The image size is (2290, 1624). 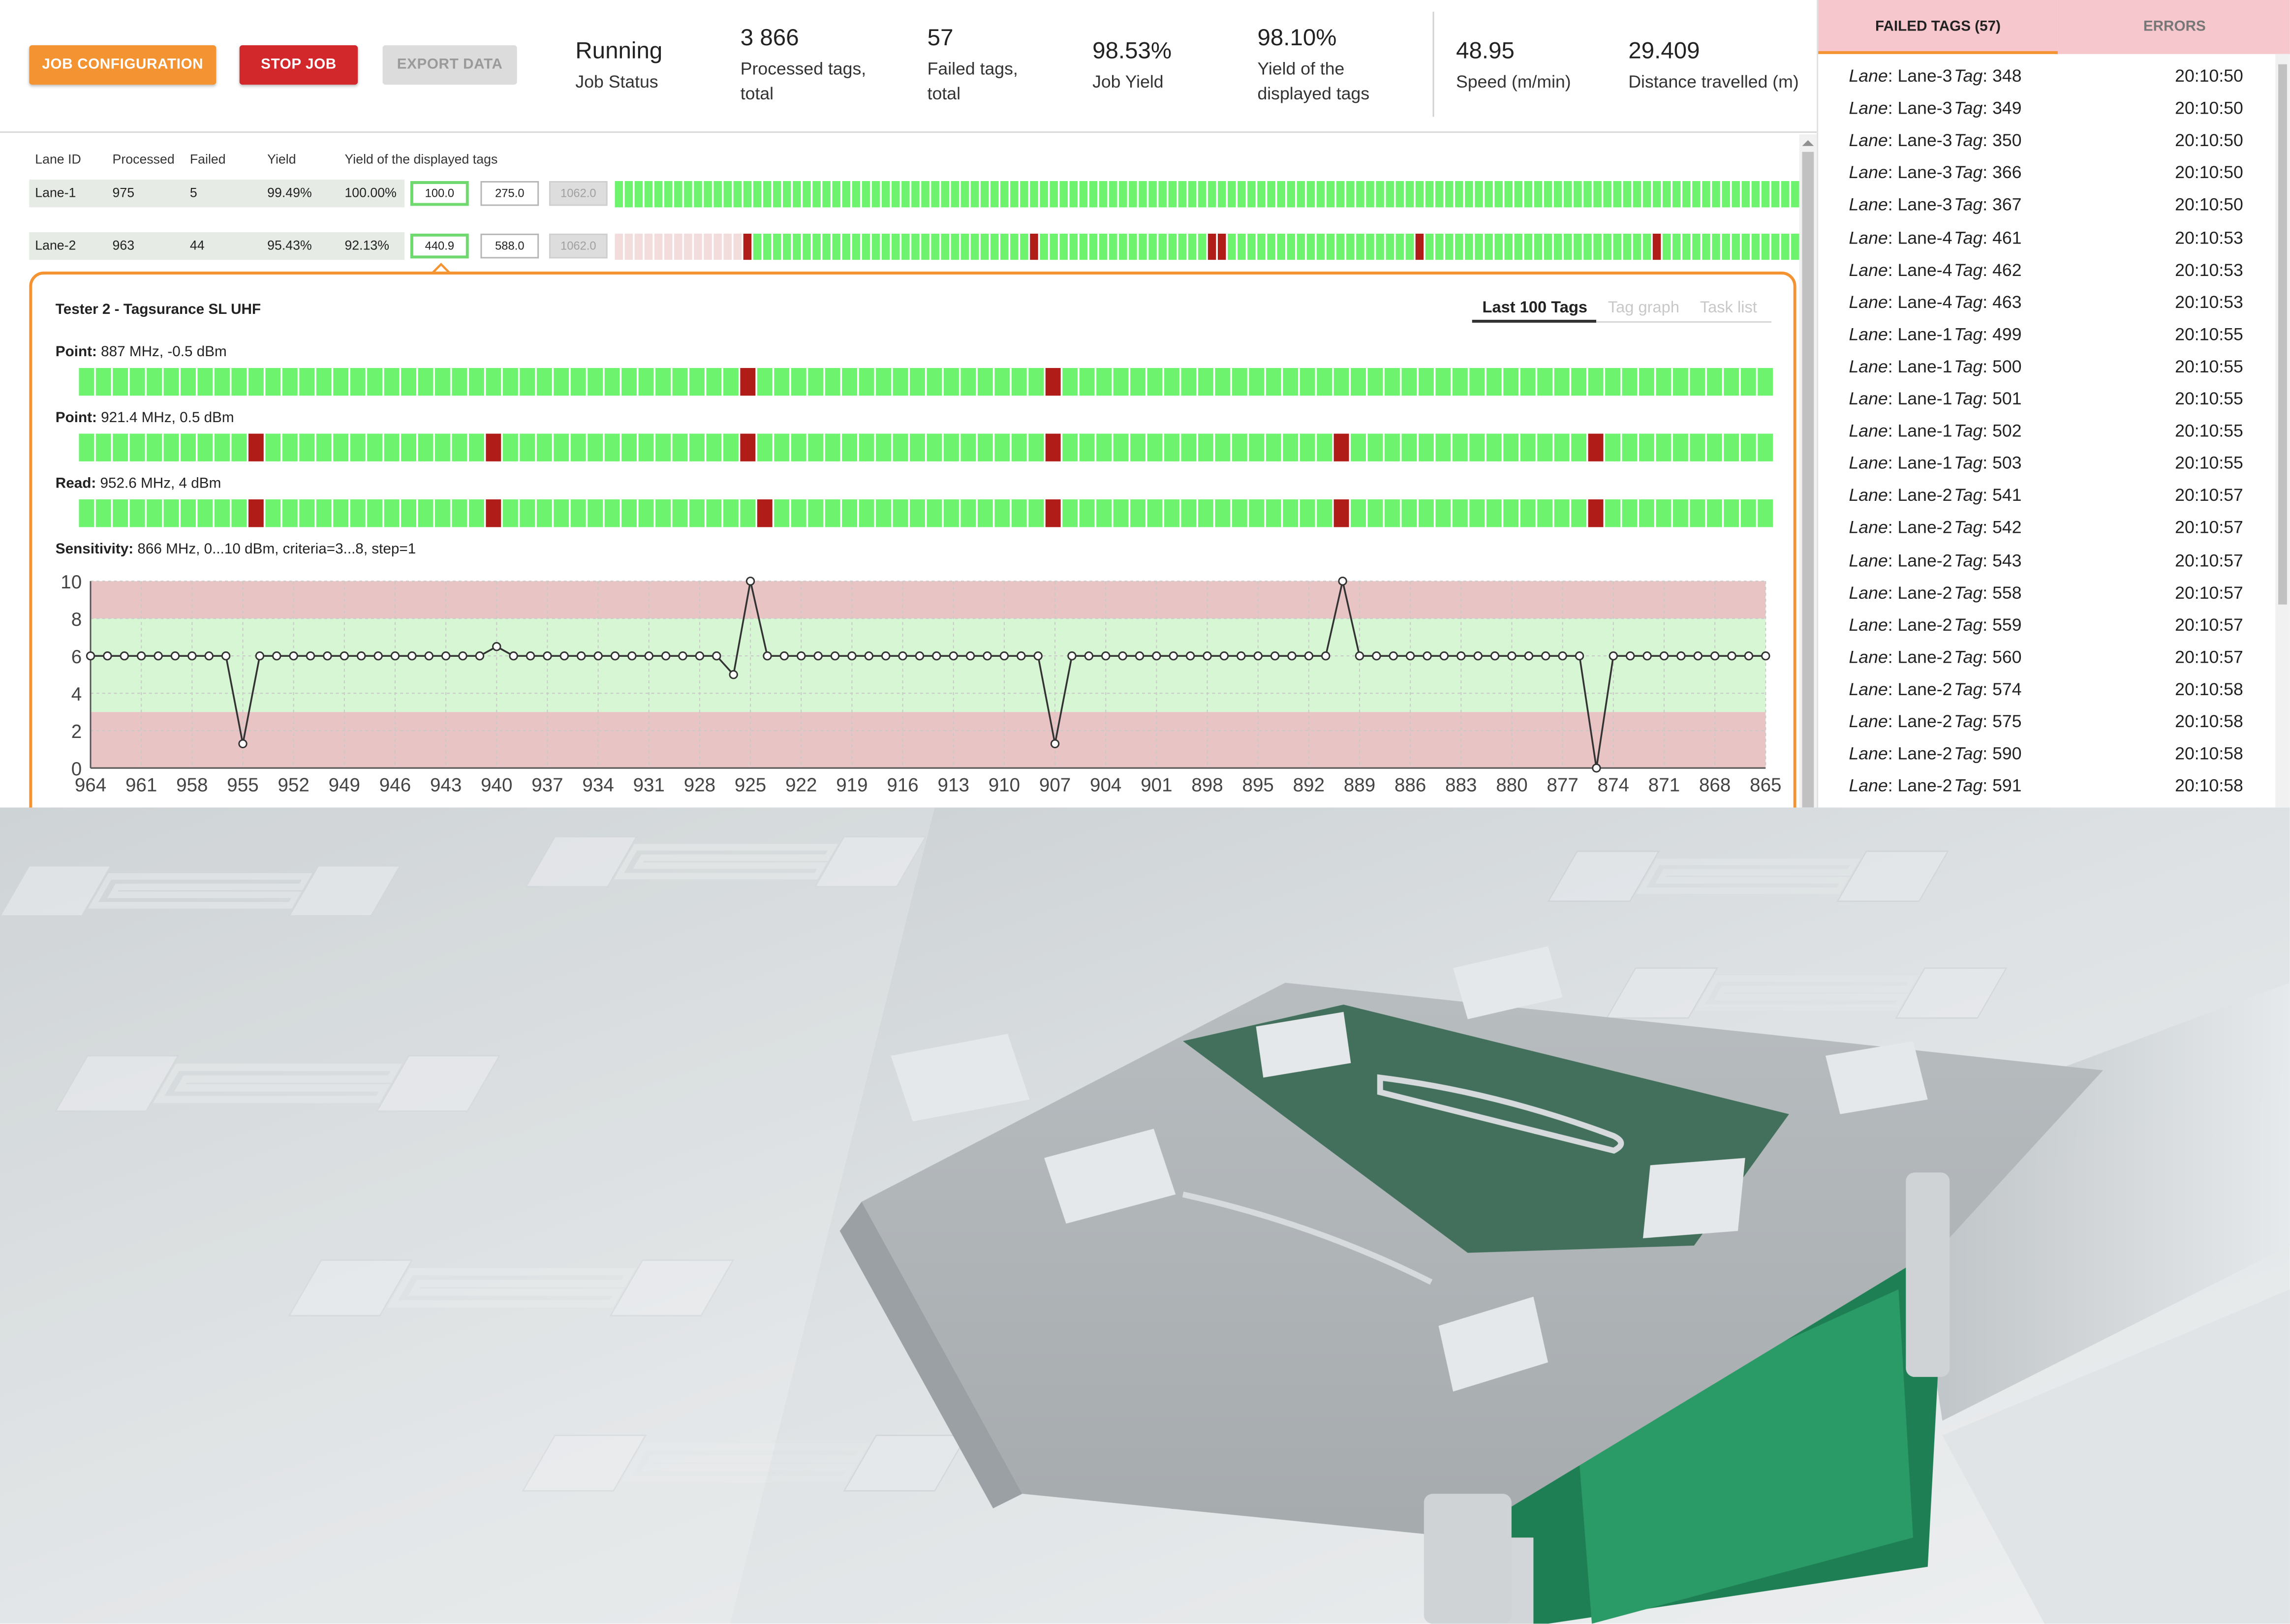 I want to click on lane2-tag-strip, so click(x=1207, y=246).